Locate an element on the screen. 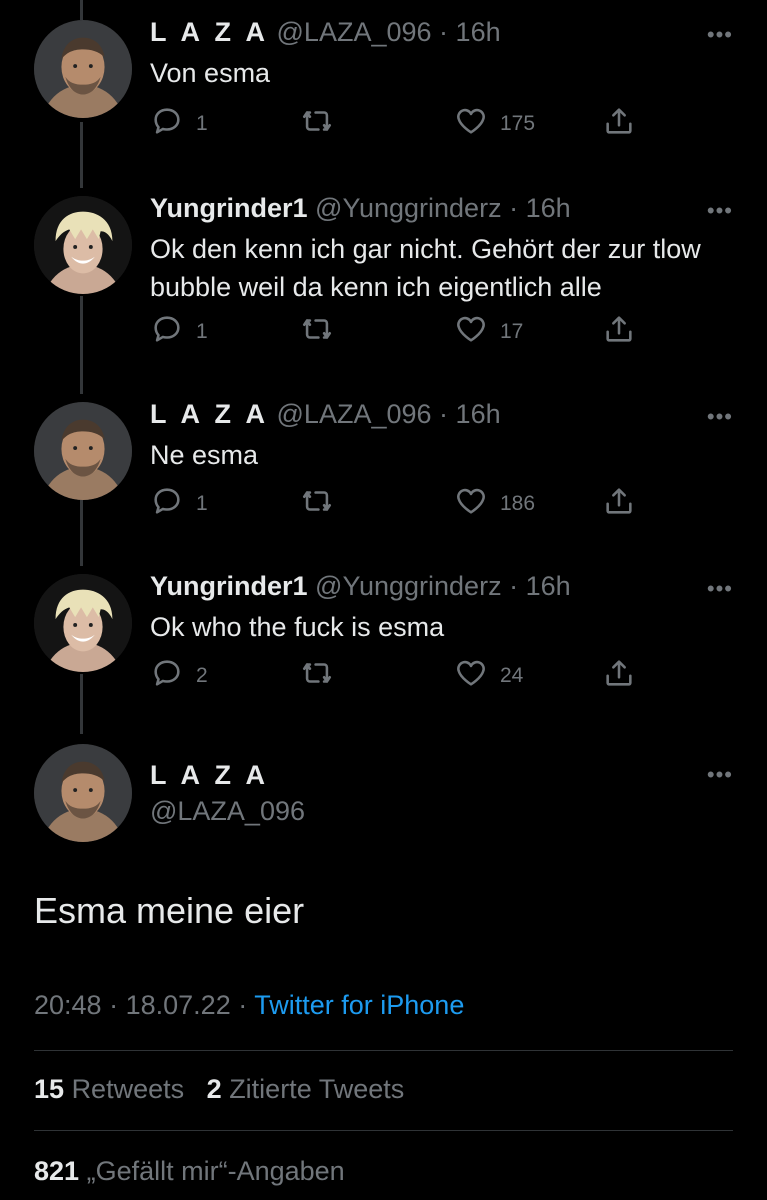 Image resolution: width=767 pixels, height=1200 pixels. retweets-link: 15 Retweets is located at coordinates (109, 1089).